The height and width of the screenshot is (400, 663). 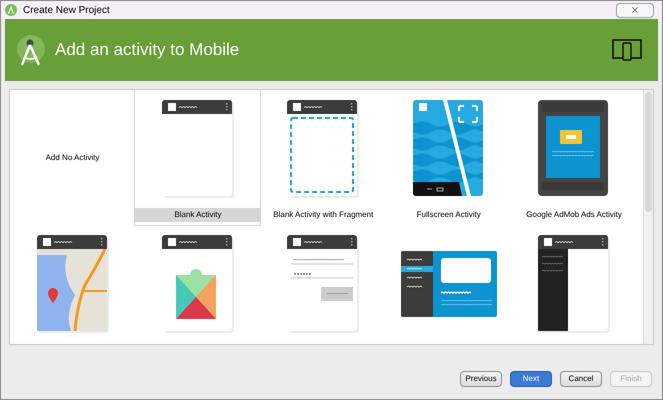 I want to click on activity-tile: Google AdMob Ads Activity, so click(x=574, y=157).